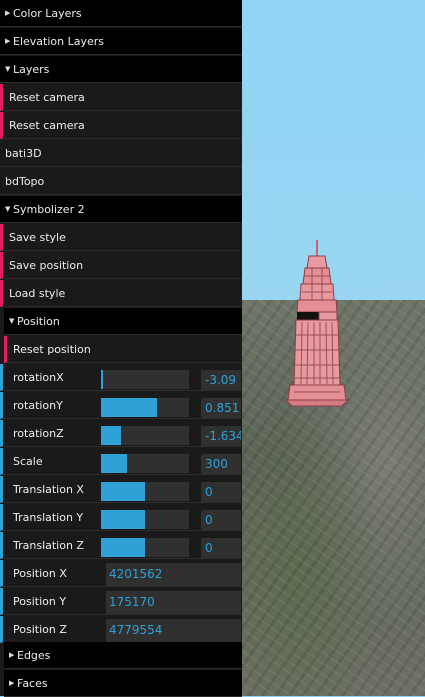 The height and width of the screenshot is (697, 425). Describe the element at coordinates (121, 265) in the screenshot. I see `save-position-button: Save position` at that location.